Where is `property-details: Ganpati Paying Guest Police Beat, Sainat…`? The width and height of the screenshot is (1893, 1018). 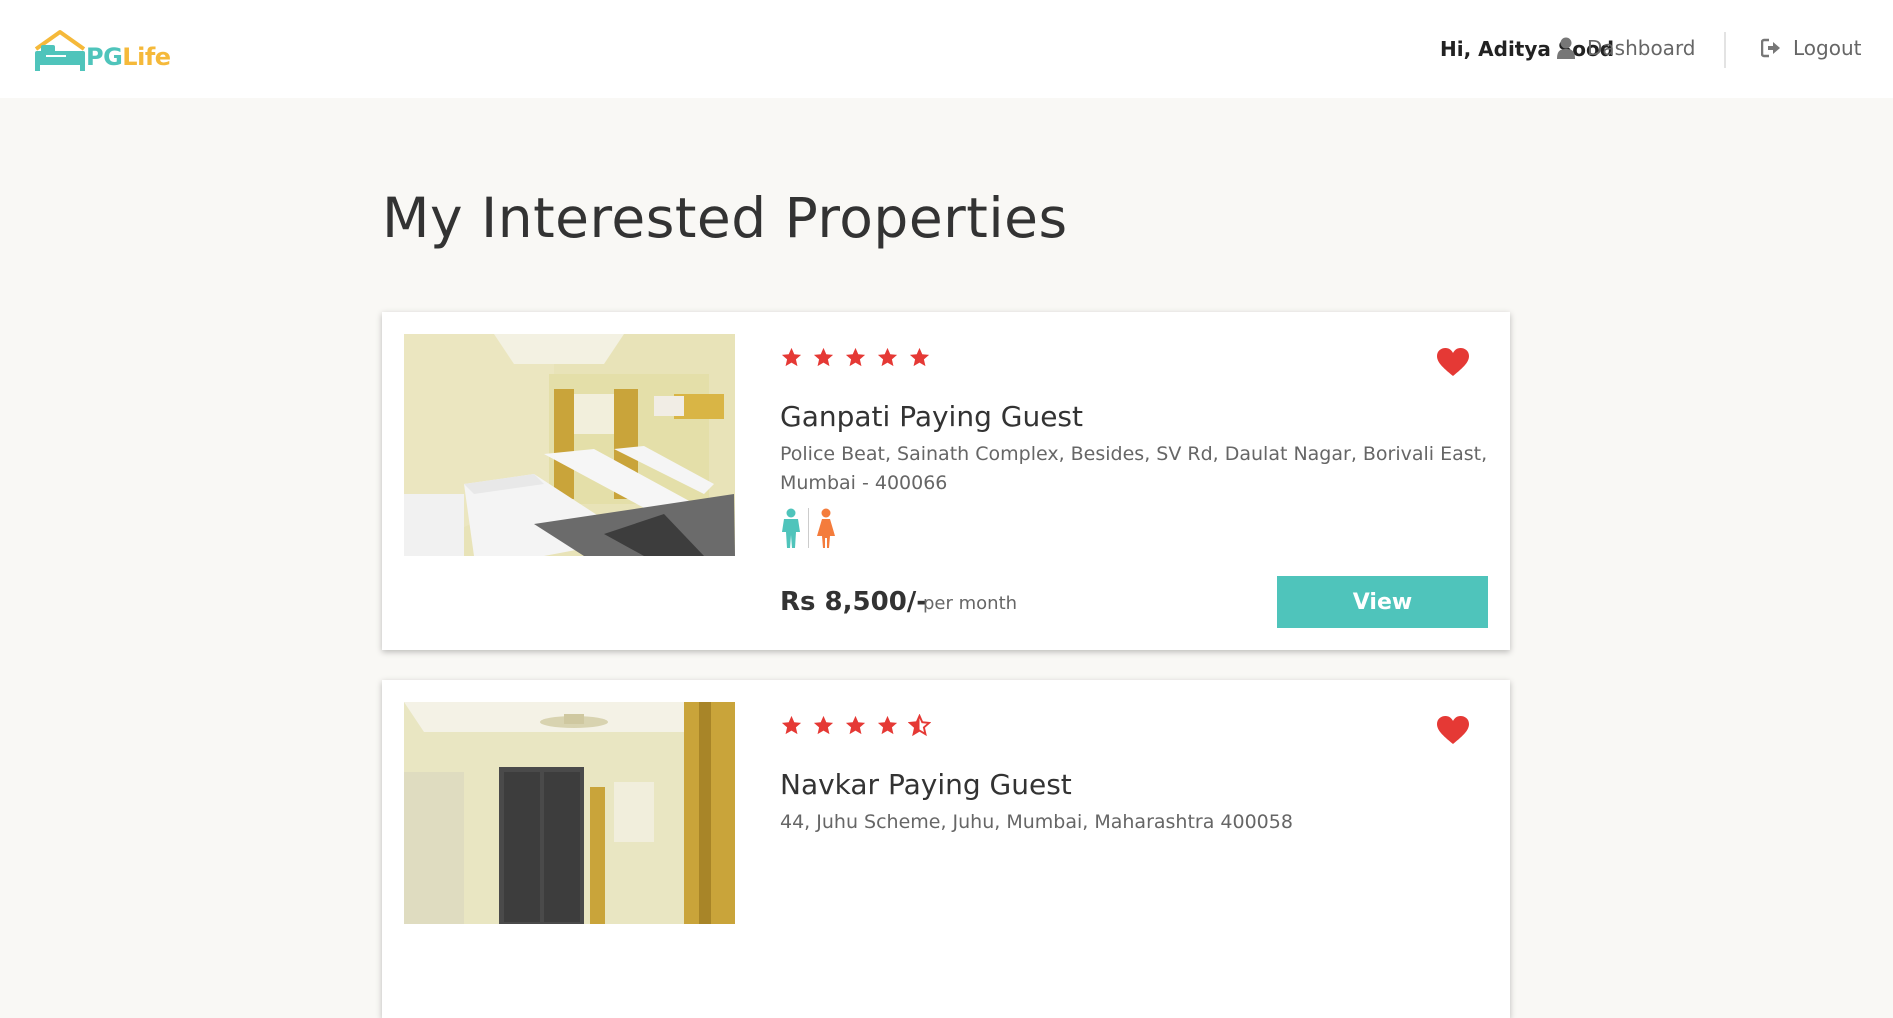
property-details: Ganpati Paying Guest Police Beat, Sainat… is located at coordinates (1135, 481).